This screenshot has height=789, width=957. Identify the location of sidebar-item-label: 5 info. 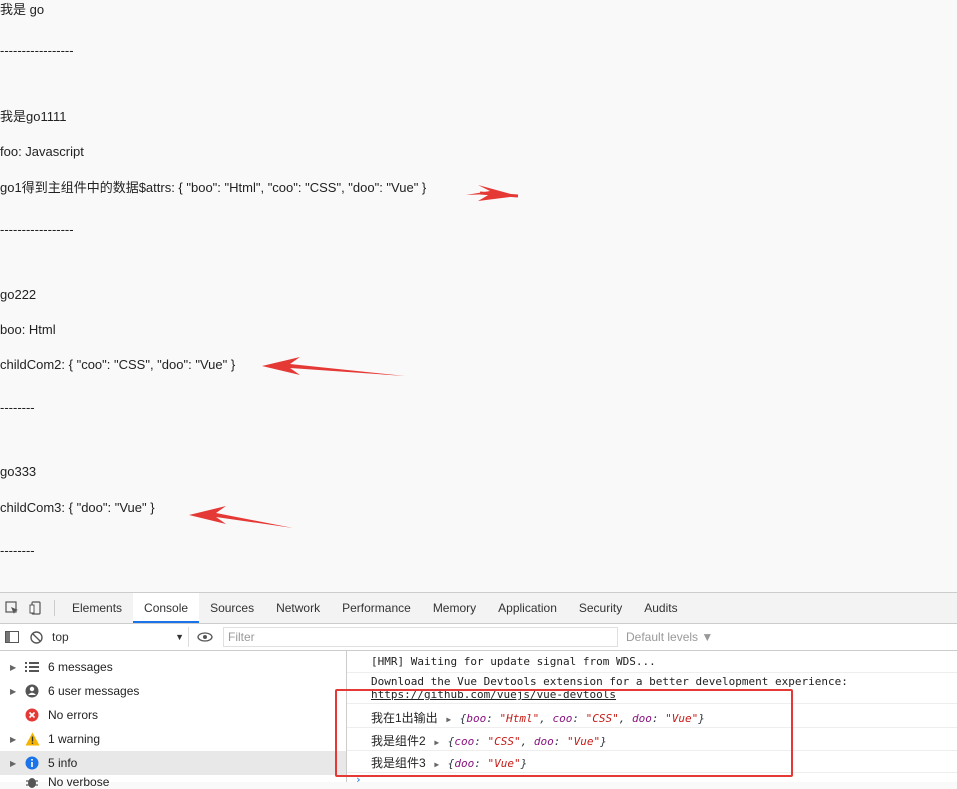
(63, 763).